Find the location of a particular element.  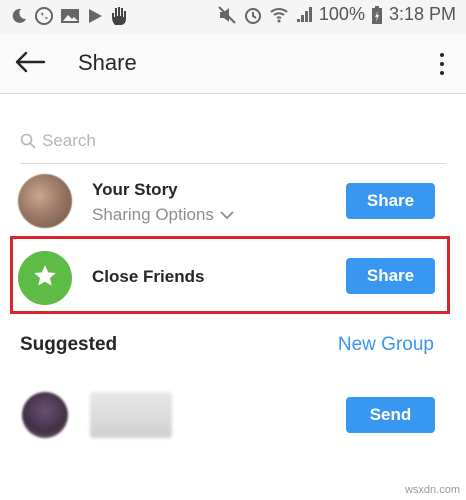

new-group-link: New Group is located at coordinates (386, 345).